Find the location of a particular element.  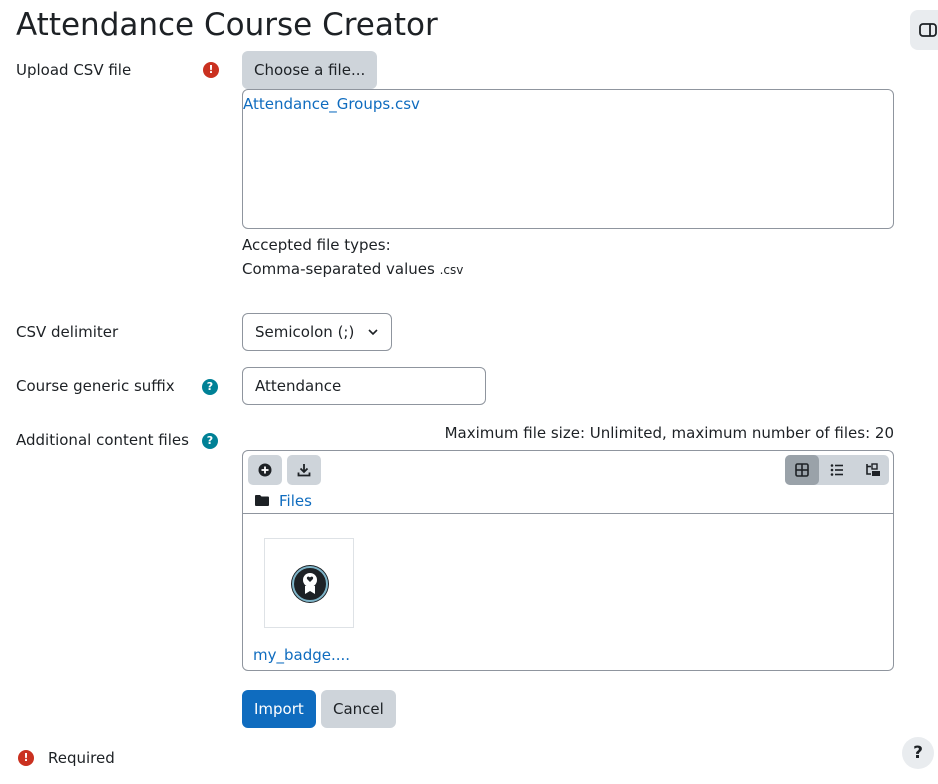

download-icon is located at coordinates (304, 470).